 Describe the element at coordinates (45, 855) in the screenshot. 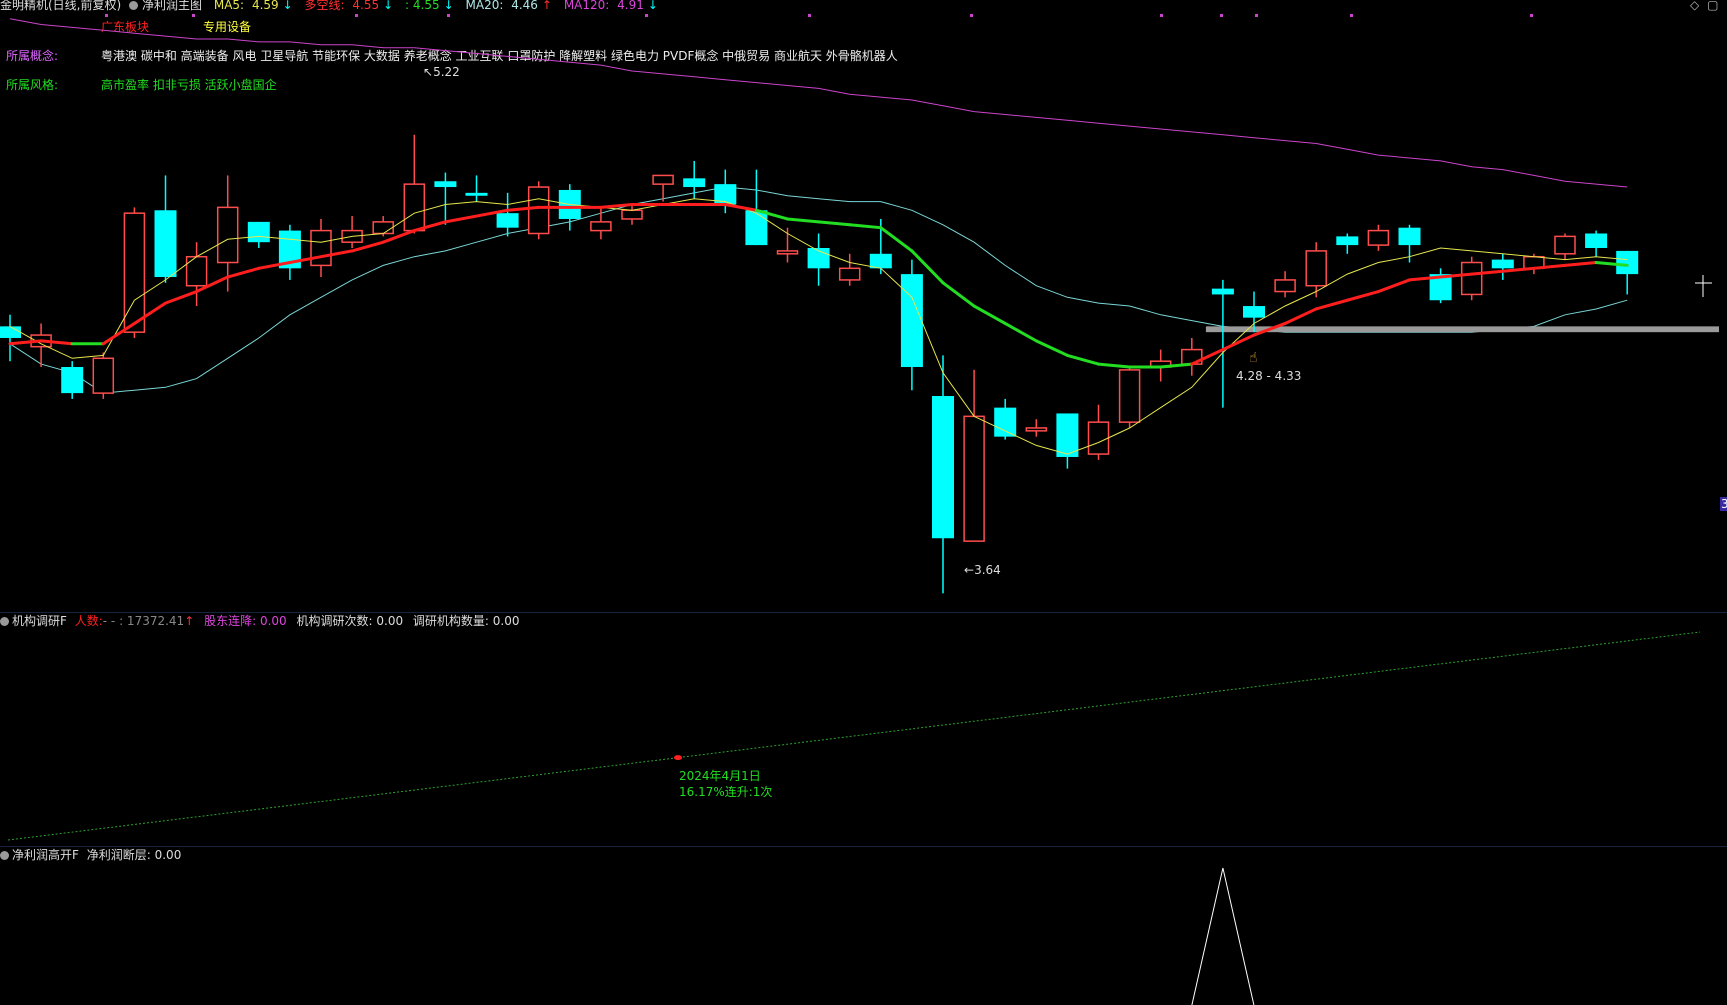

I see `panel3-name: 净利润高开F` at that location.